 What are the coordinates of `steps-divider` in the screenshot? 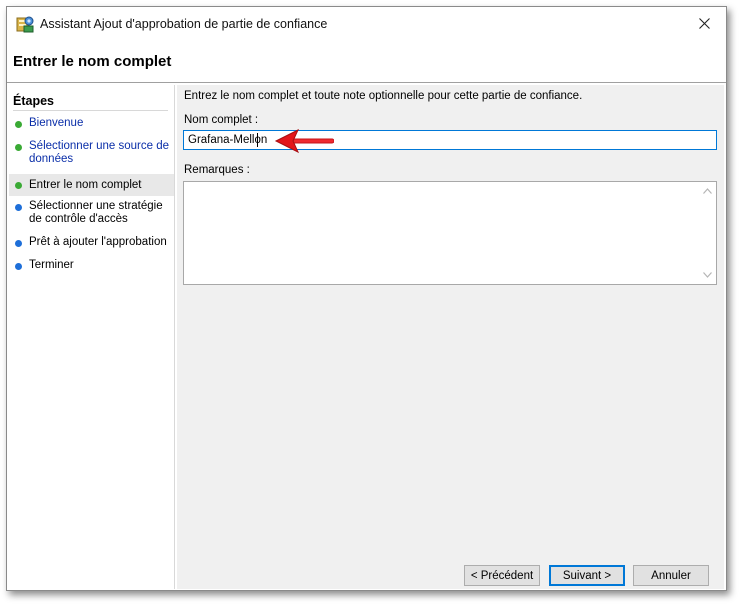 It's located at (90, 110).